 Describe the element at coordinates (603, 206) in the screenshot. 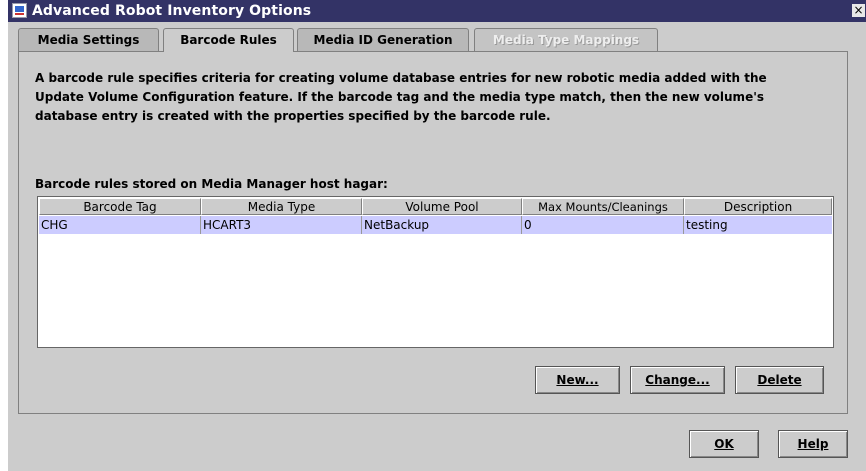

I see `column-header-max-mounts: Max Mounts/Cleanings` at that location.